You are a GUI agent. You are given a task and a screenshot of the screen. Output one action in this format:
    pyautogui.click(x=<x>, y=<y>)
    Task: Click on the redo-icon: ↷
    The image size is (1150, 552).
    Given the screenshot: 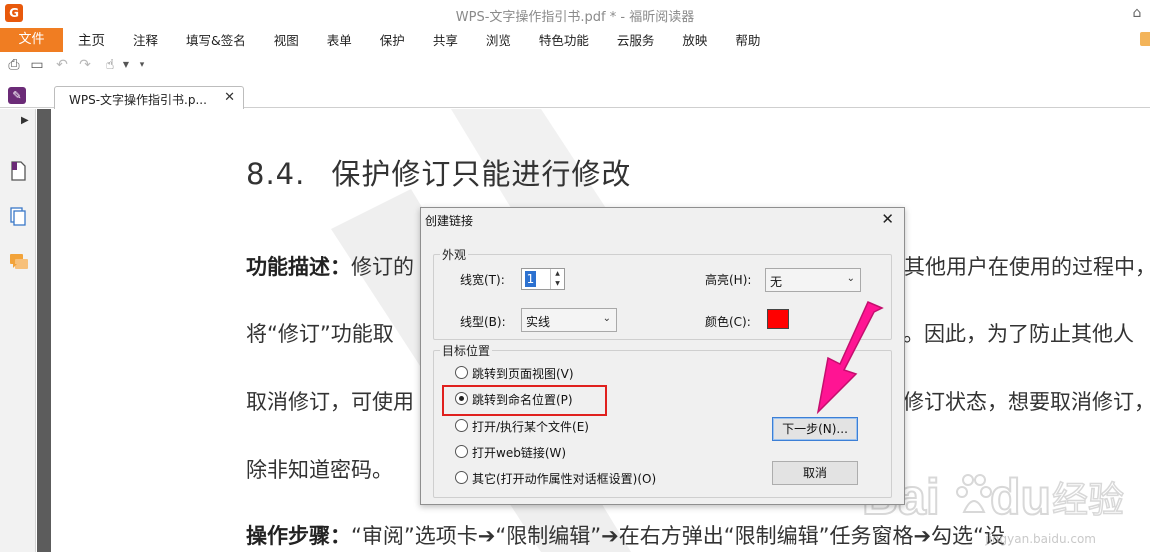 What is the action you would take?
    pyautogui.click(x=85, y=65)
    